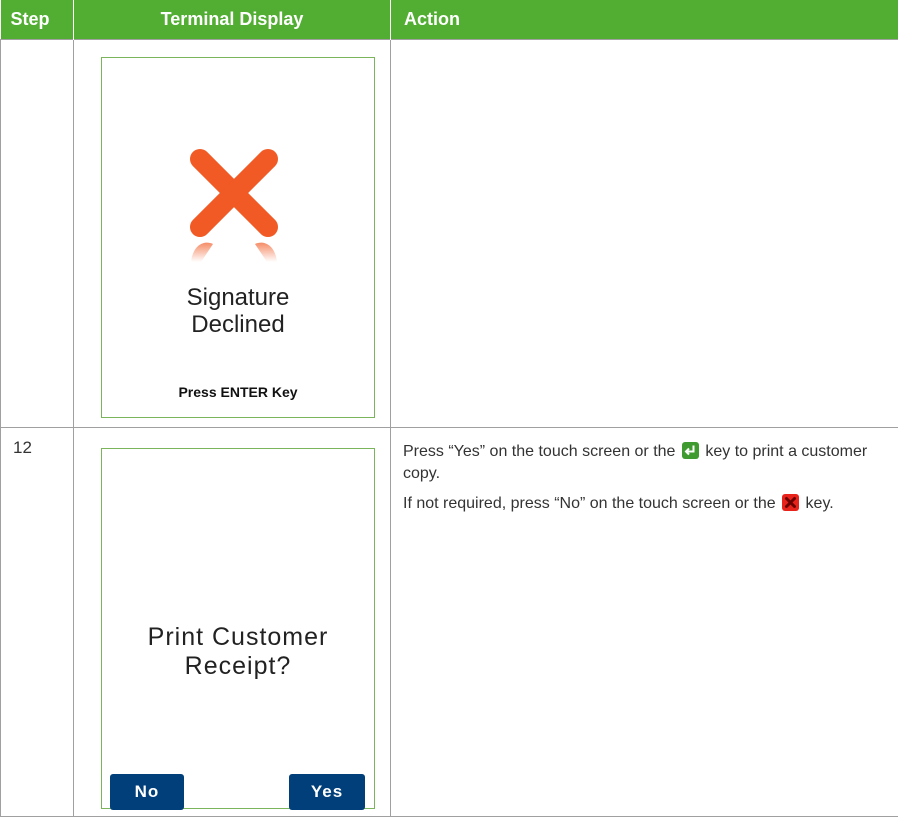 Image resolution: width=898 pixels, height=817 pixels. Describe the element at coordinates (644, 19) in the screenshot. I see `header-action: Action` at that location.